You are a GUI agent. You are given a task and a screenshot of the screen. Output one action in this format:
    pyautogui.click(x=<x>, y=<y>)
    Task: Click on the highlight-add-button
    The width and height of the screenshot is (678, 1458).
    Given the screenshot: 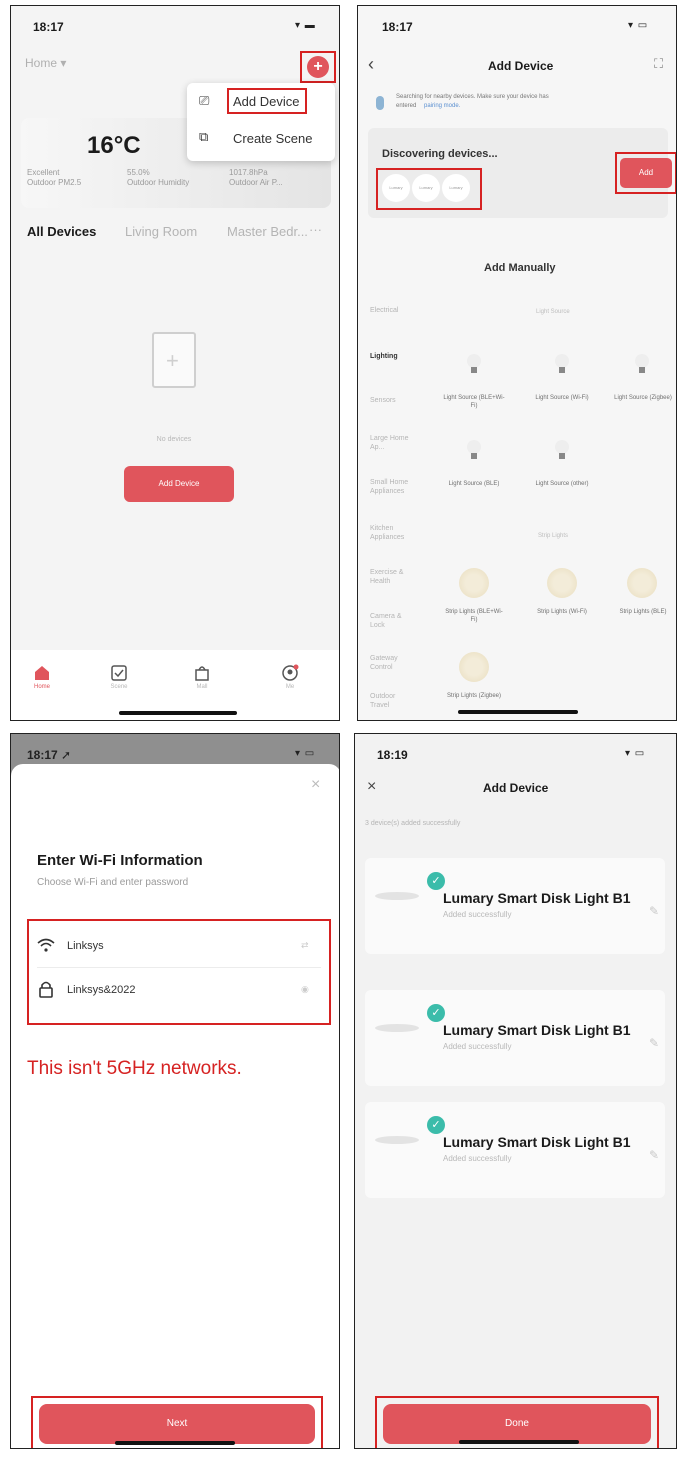 What is the action you would take?
    pyautogui.click(x=645, y=173)
    